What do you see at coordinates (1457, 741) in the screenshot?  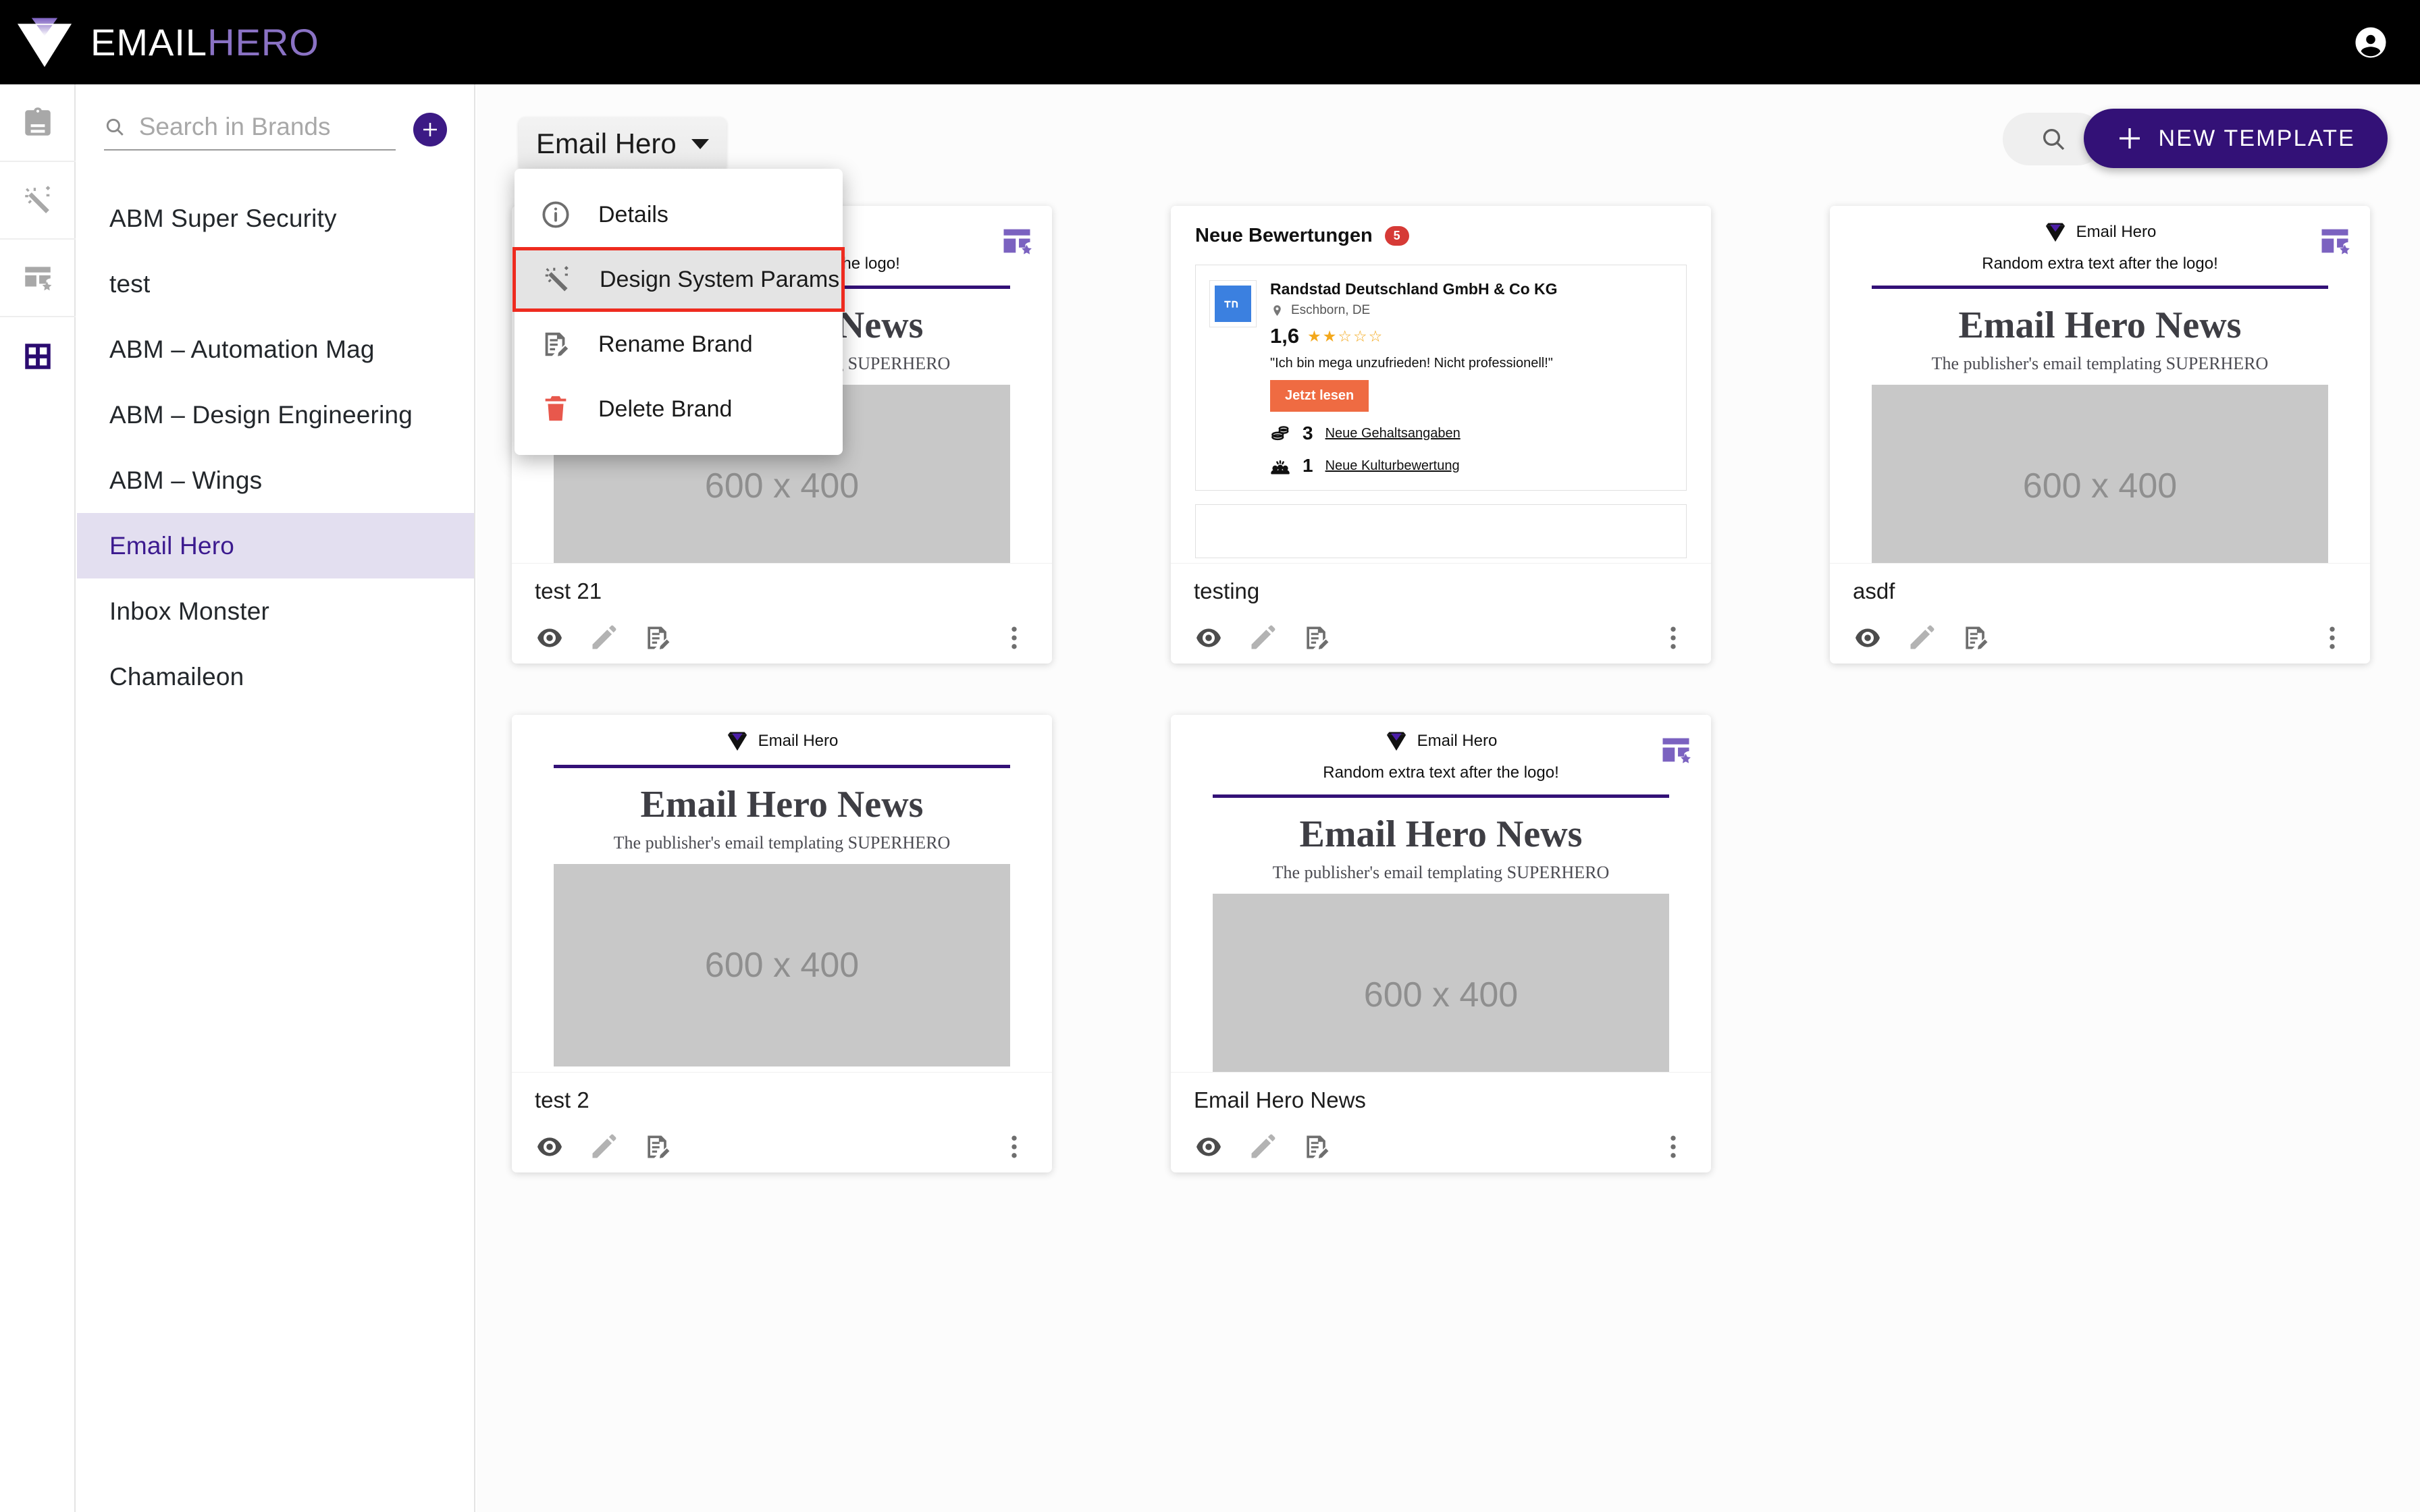 I see `newsletter-logo-label: Email Hero` at bounding box center [1457, 741].